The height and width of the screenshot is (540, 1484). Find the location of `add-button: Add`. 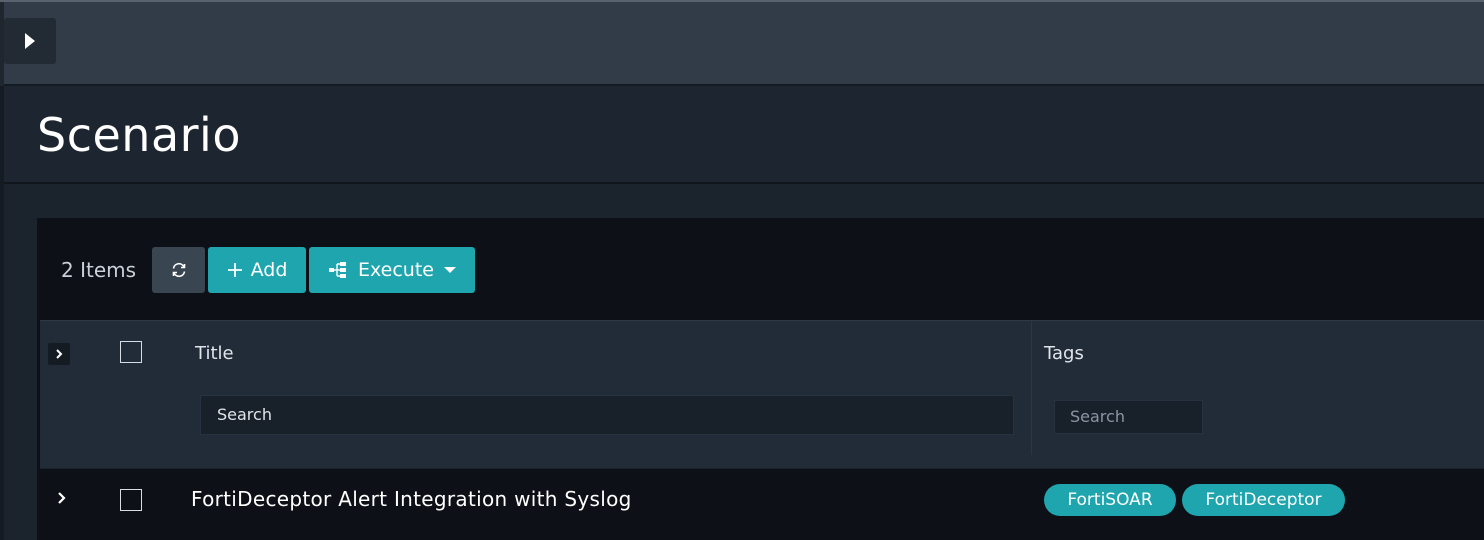

add-button: Add is located at coordinates (257, 270).